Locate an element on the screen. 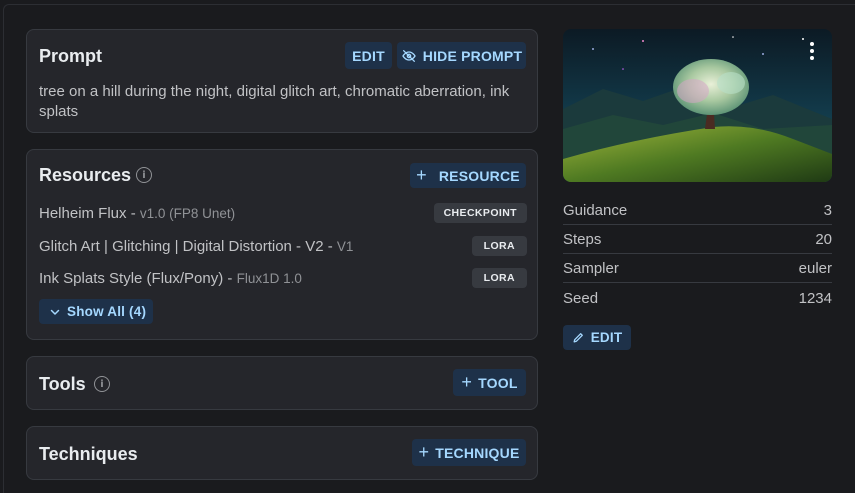 This screenshot has width=855, height=493. stat-label: Steps is located at coordinates (582, 239).